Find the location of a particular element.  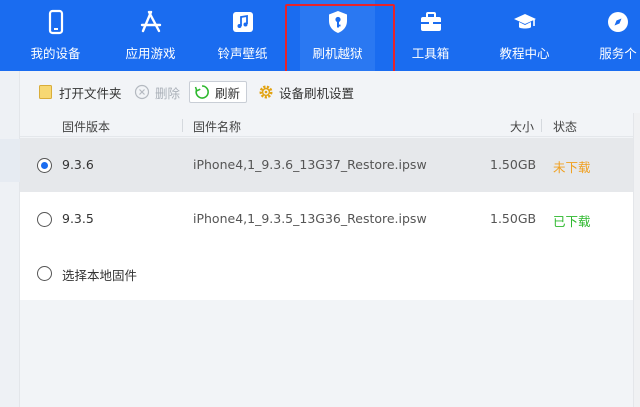

scrollbar is located at coordinates (636, 260).